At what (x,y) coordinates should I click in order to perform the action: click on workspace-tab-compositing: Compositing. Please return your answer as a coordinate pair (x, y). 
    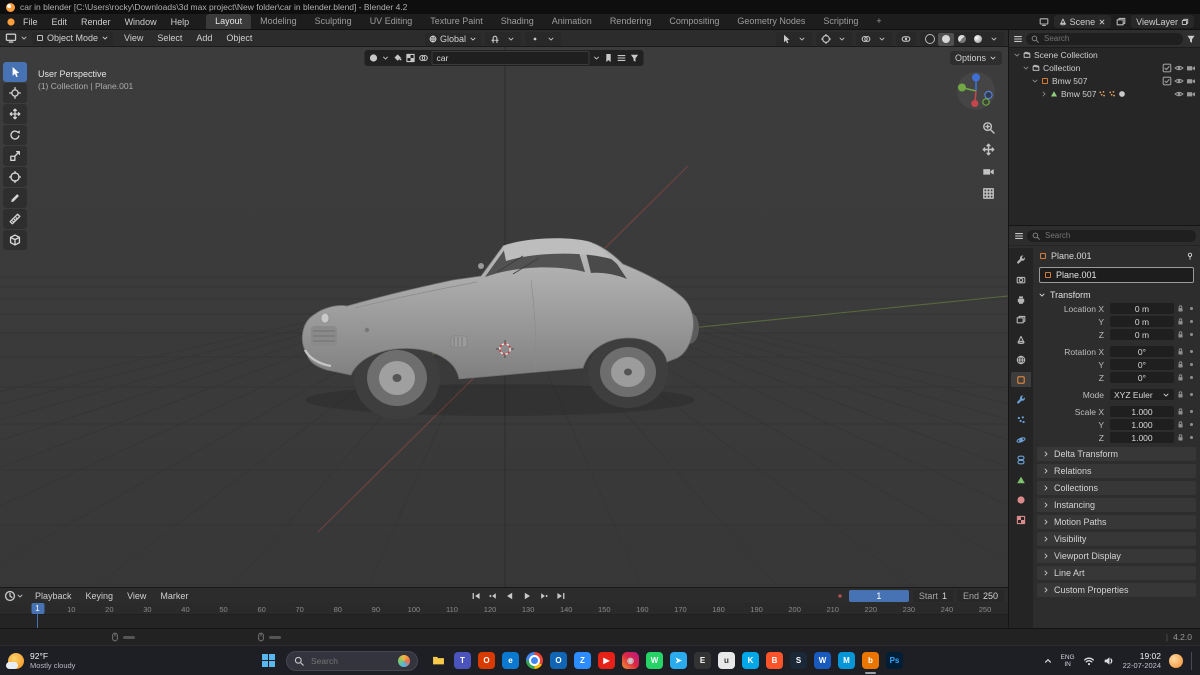
    Looking at the image, I should click on (694, 21).